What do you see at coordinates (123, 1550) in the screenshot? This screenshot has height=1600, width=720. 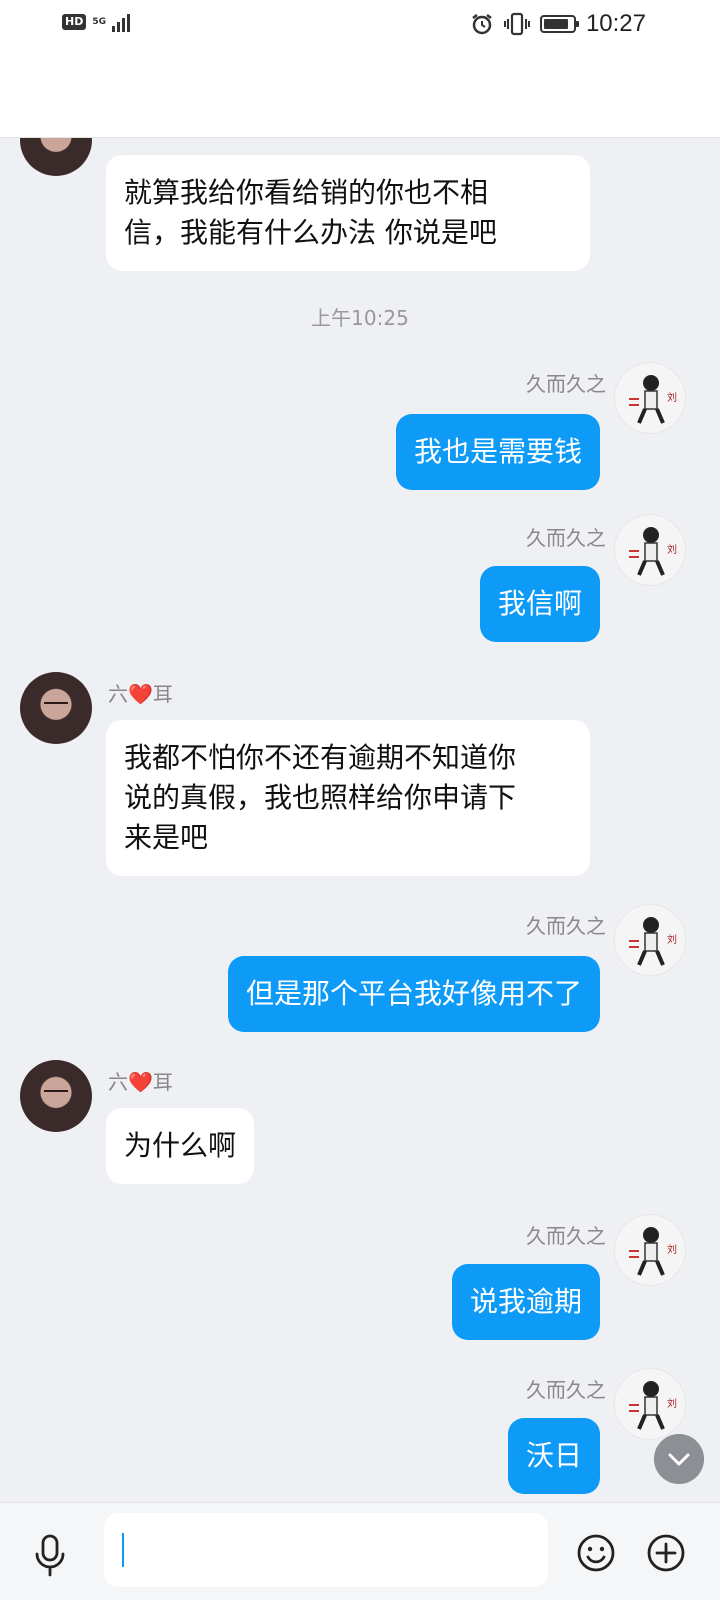 I see `text-caret` at bounding box center [123, 1550].